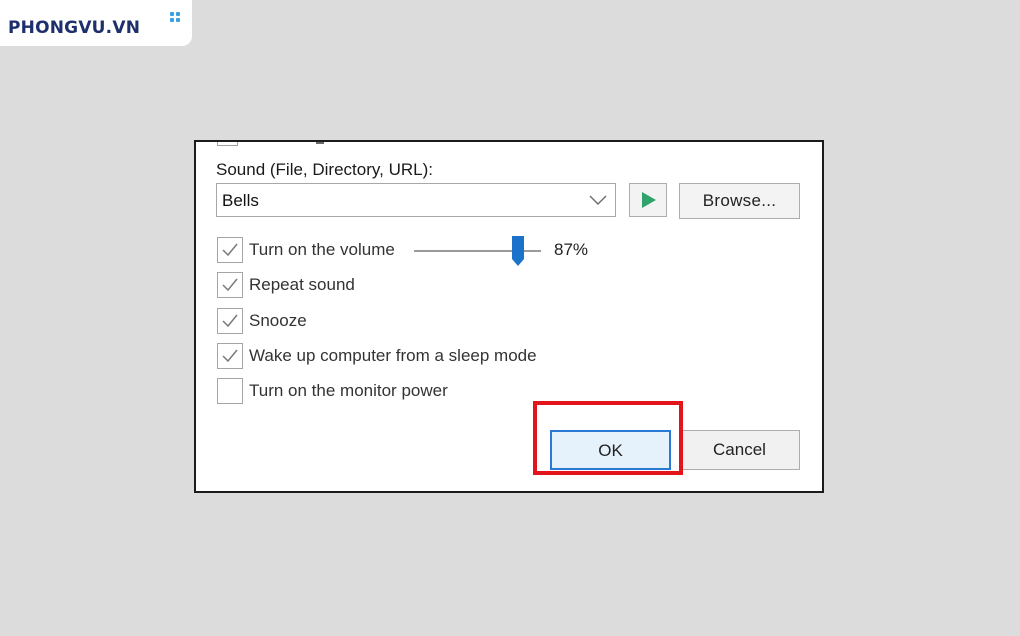 This screenshot has width=1020, height=636. I want to click on option-label: Wake up computer from a sleep mode, so click(393, 355).